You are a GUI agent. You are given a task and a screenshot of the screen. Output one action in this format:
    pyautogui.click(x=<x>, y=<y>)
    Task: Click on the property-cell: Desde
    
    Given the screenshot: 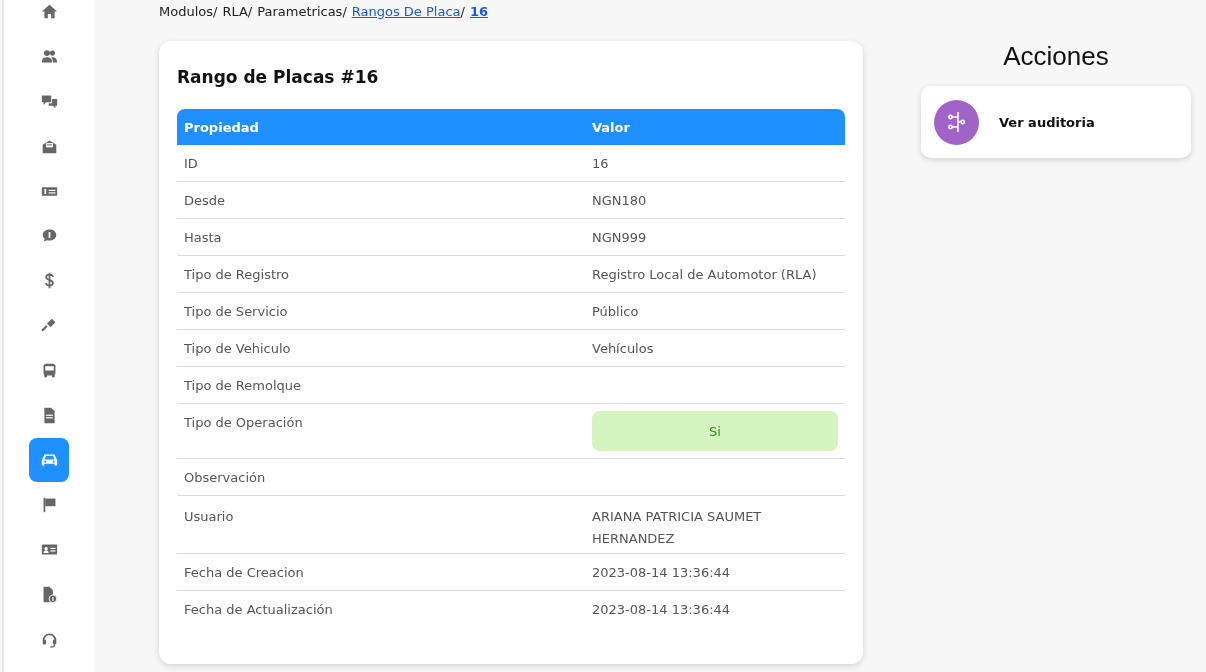 What is the action you would take?
    pyautogui.click(x=381, y=200)
    